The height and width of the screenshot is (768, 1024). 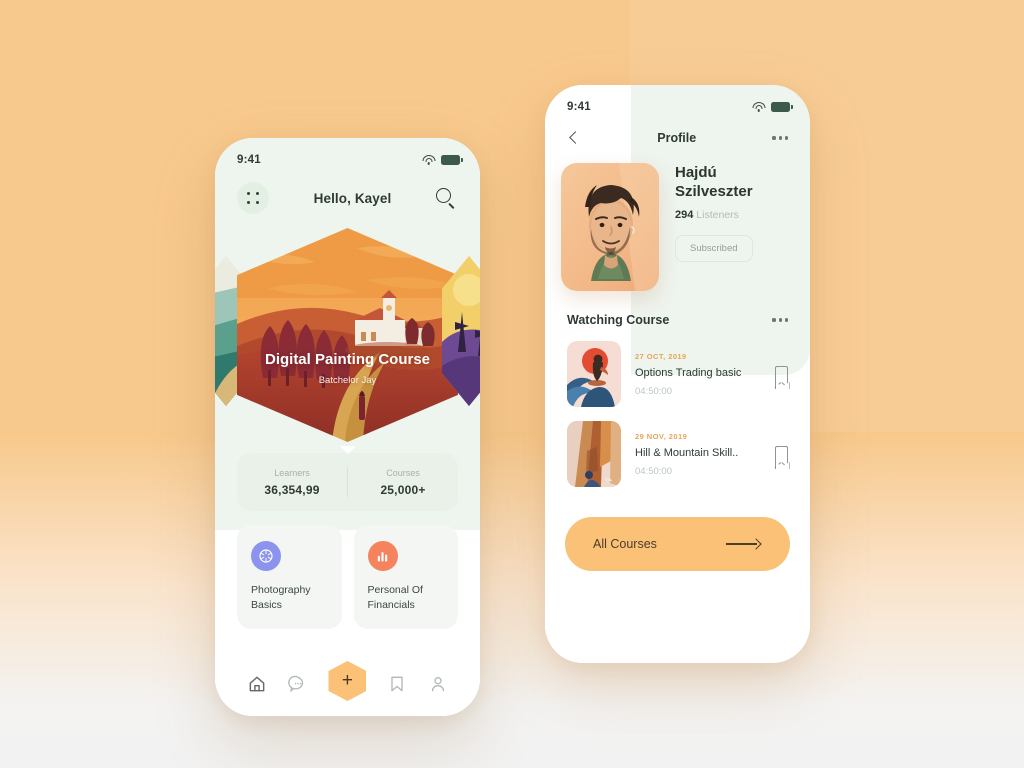 I want to click on bottom-navigation: +, so click(x=347, y=687).